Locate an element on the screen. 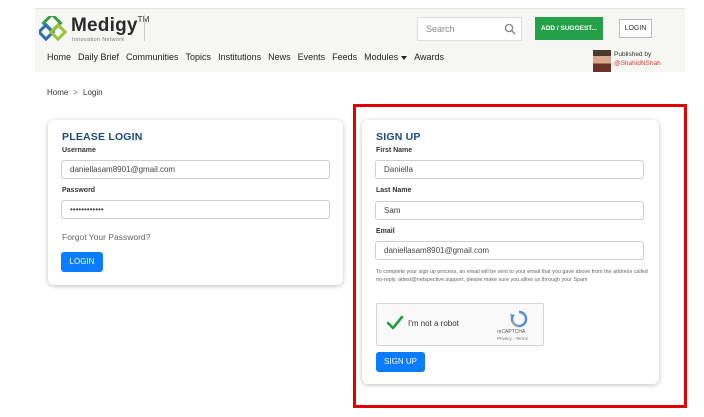 The height and width of the screenshot is (417, 704). search-icon is located at coordinates (510, 29).